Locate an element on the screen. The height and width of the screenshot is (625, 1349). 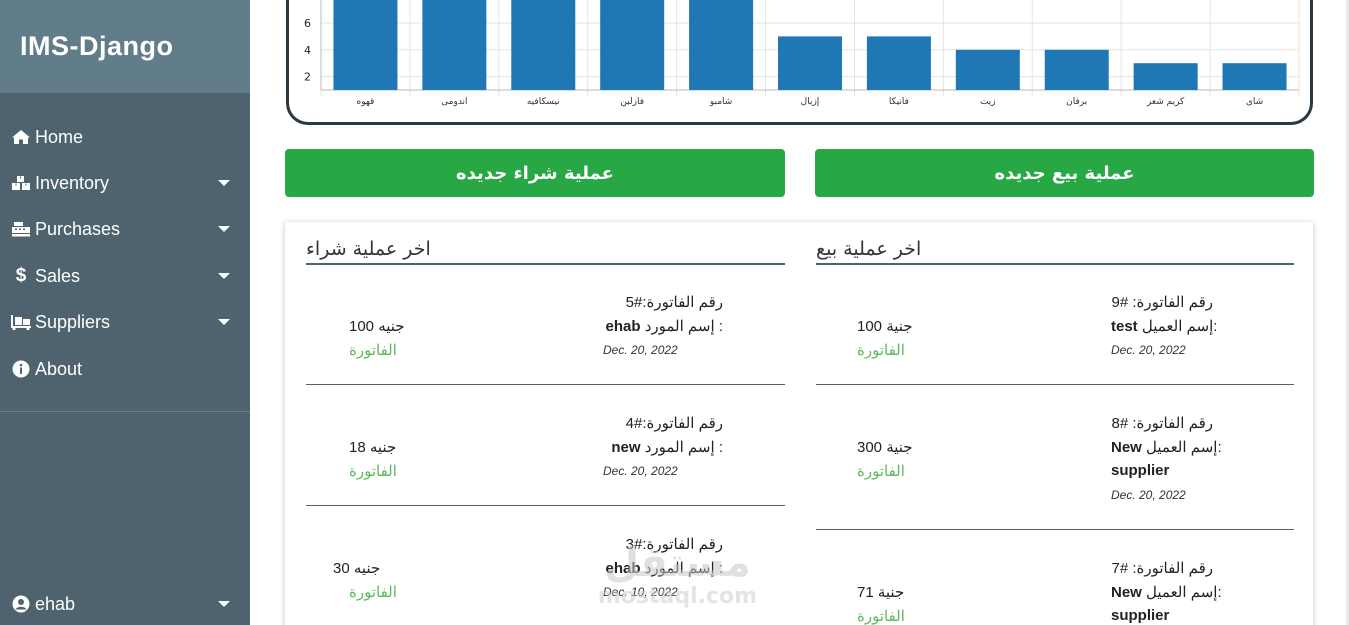
y-tick-label: 2 is located at coordinates (307, 77).